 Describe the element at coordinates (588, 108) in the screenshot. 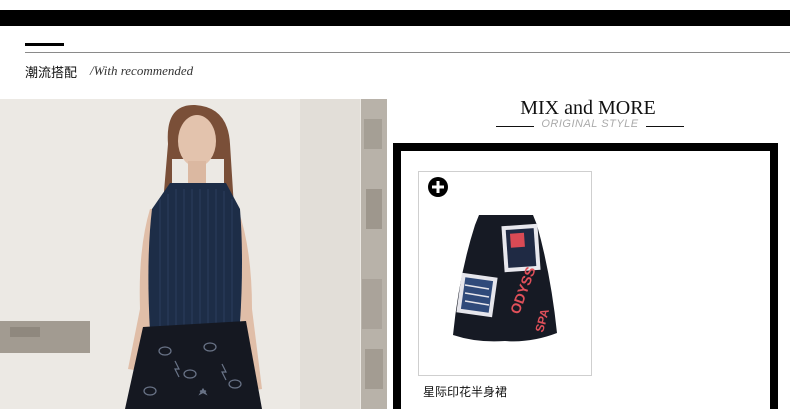

I see `mix-title: MIX and MORE` at that location.